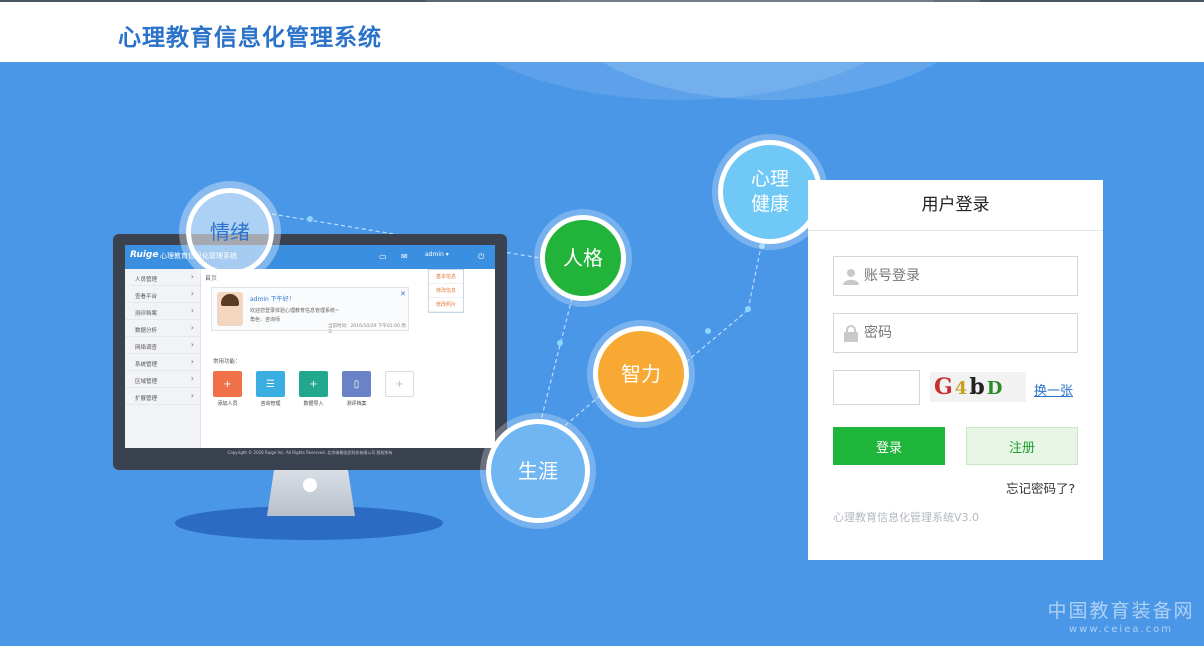  Describe the element at coordinates (437, 254) in the screenshot. I see `mini-user-menu: admin ▾` at that location.